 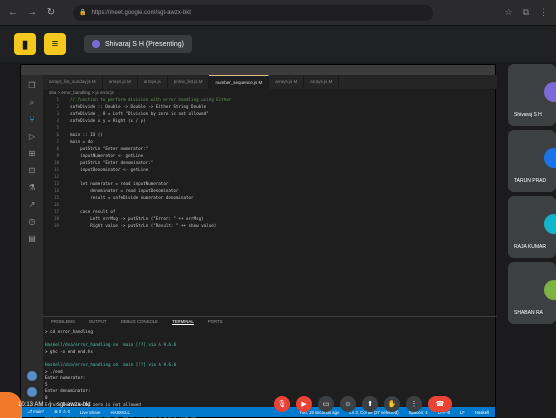 What do you see at coordinates (65, 378) in the screenshot?
I see `terminal-line: Enter numerator:` at bounding box center [65, 378].